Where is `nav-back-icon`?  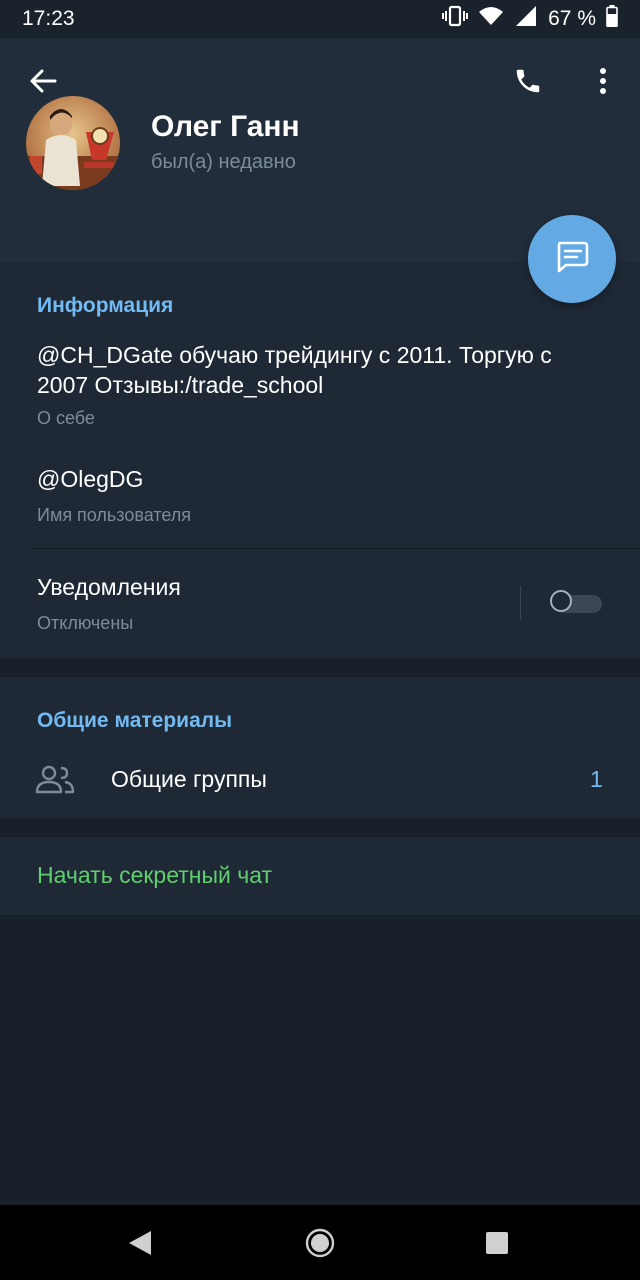
nav-back-icon is located at coordinates (140, 1245).